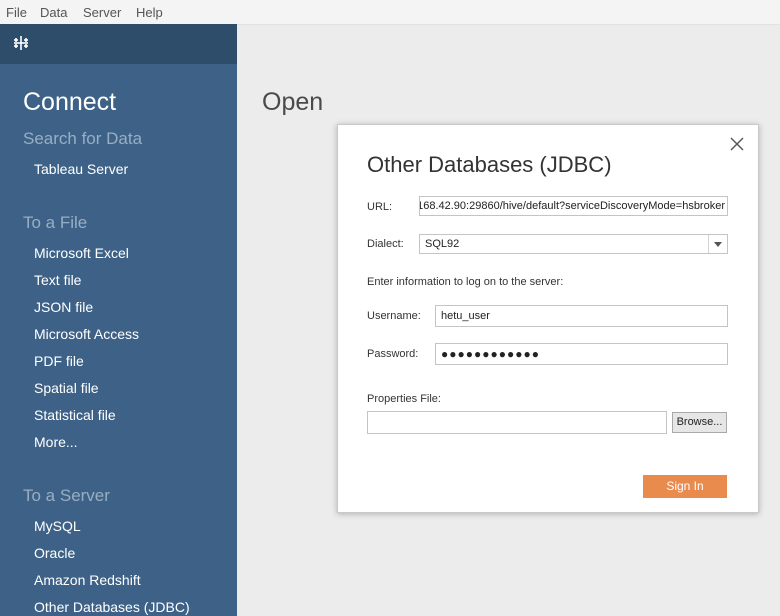 This screenshot has height=616, width=780. I want to click on menu-bar: File Data Server Help, so click(390, 12).